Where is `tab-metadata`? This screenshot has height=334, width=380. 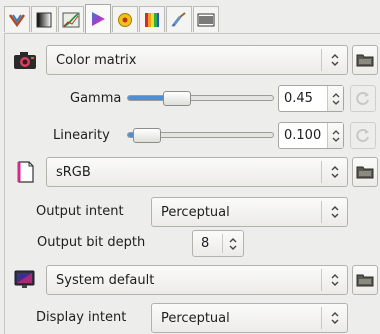
tab-metadata is located at coordinates (206, 19).